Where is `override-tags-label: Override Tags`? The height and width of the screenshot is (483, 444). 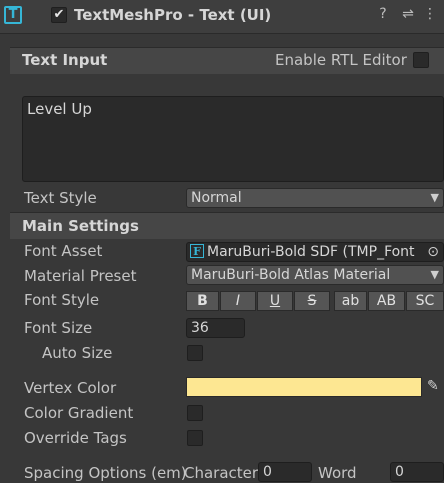
override-tags-label: Override Tags is located at coordinates (75, 438).